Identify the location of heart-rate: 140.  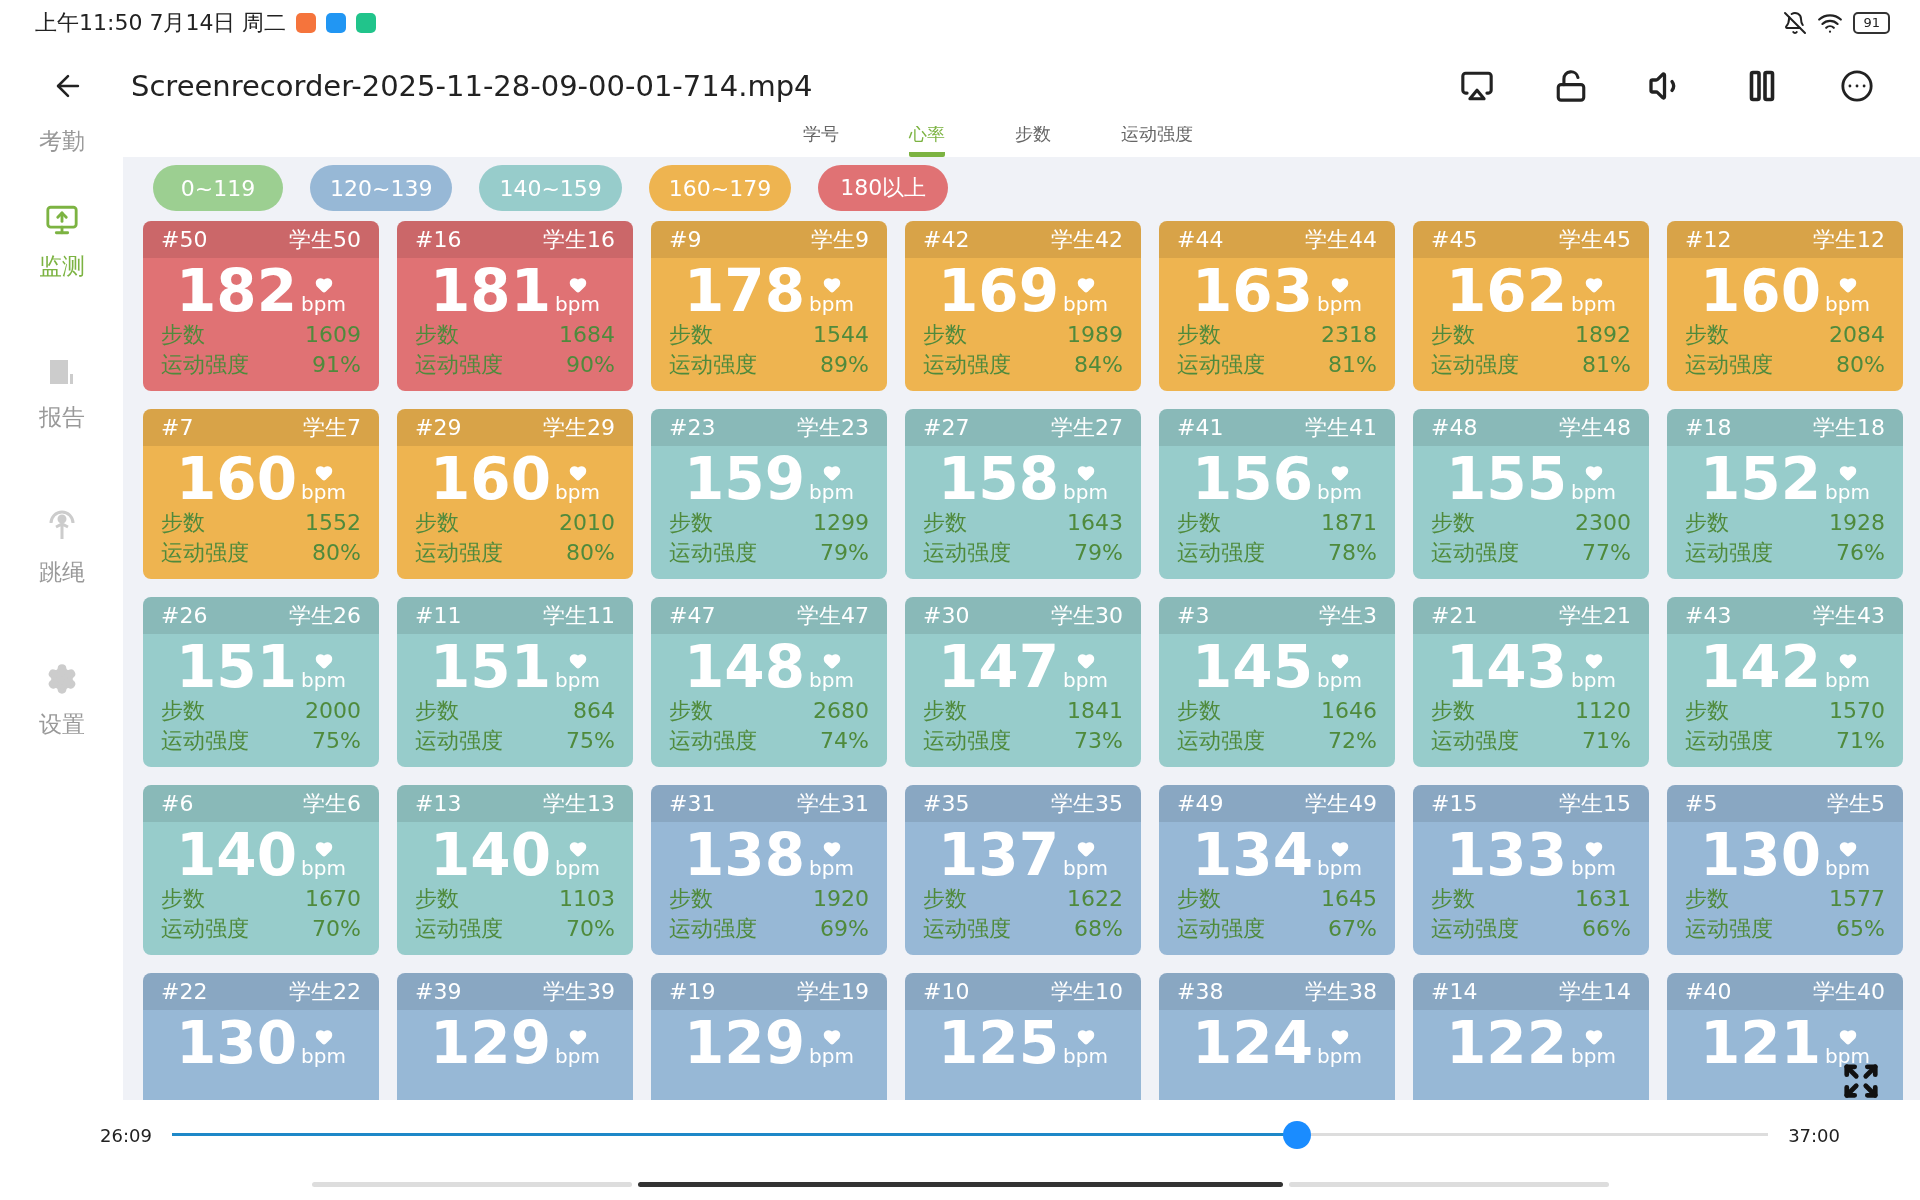
(491, 855).